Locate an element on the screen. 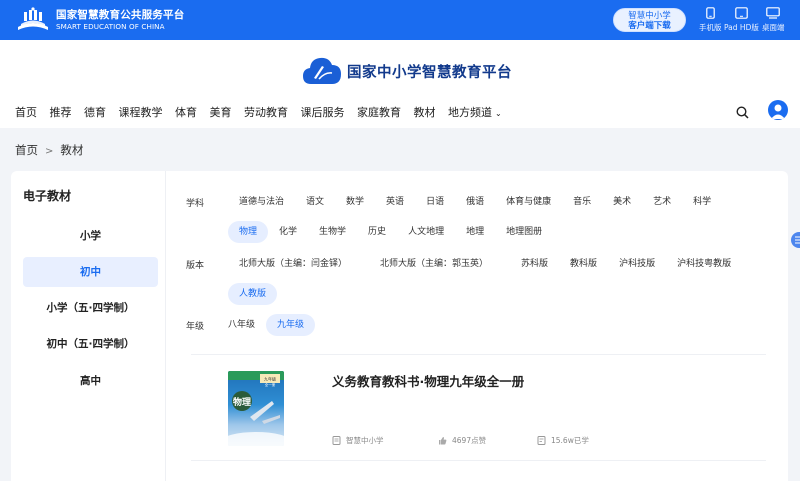 This screenshot has height=481, width=800. desktop-icon is located at coordinates (773, 13).